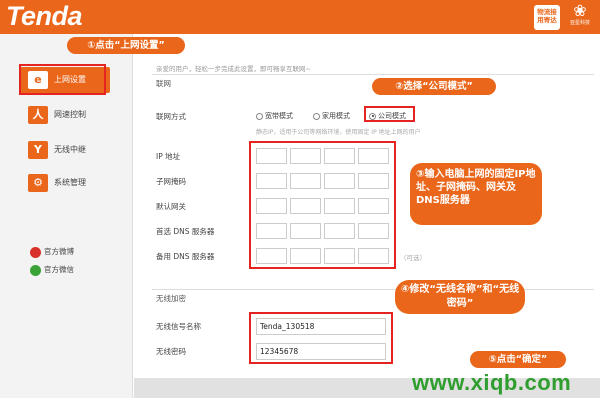 This screenshot has width=600, height=398. I want to click on network-section-divider, so click(373, 74).